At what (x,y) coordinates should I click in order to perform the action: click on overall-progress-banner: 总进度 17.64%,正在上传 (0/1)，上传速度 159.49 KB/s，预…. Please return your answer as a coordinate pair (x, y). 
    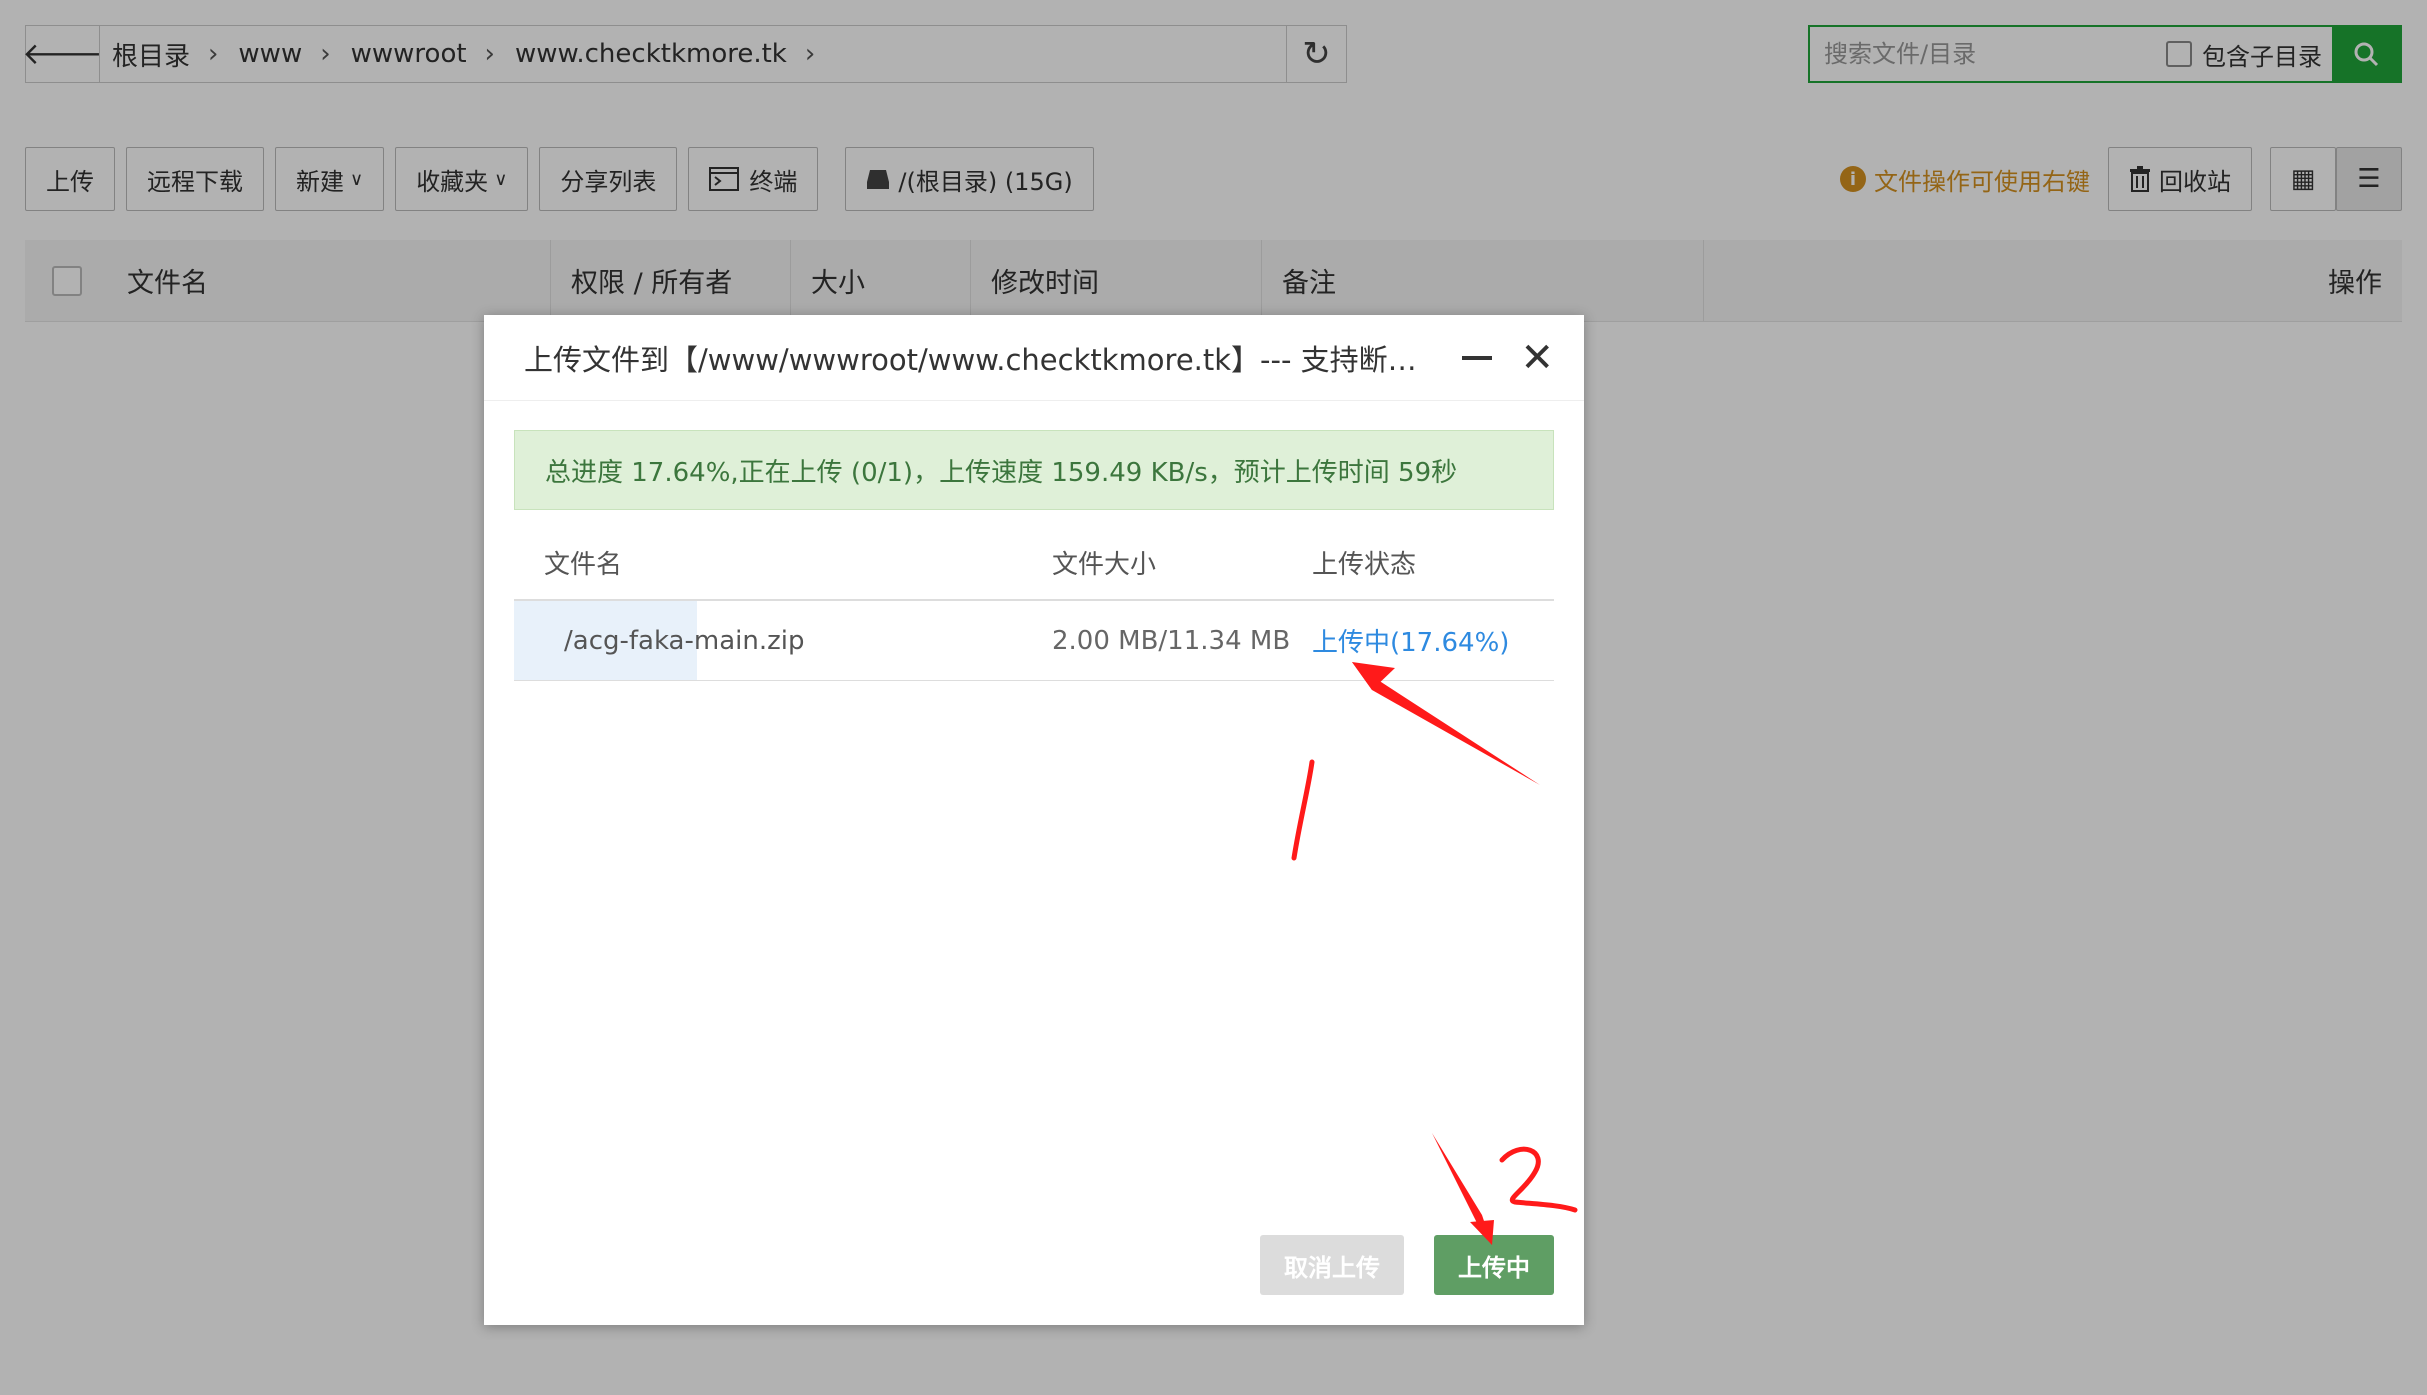
    Looking at the image, I should click on (1034, 470).